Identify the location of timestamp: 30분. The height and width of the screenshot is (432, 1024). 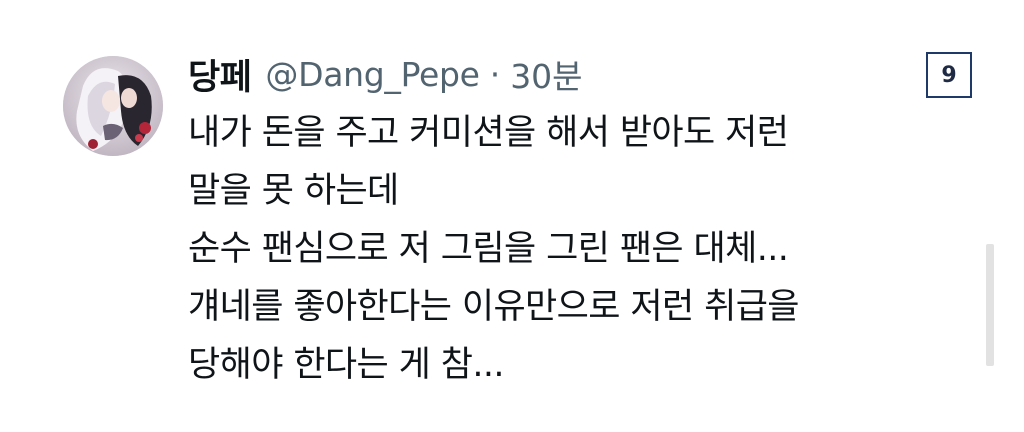
(546, 74).